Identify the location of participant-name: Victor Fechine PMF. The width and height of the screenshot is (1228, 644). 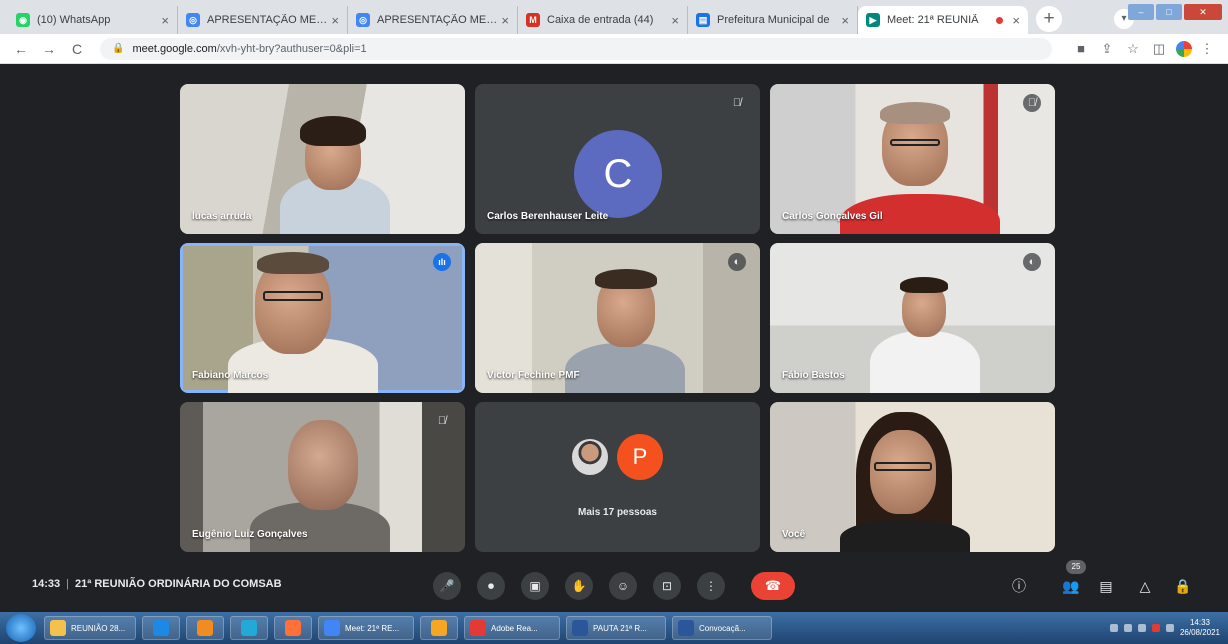
(533, 375).